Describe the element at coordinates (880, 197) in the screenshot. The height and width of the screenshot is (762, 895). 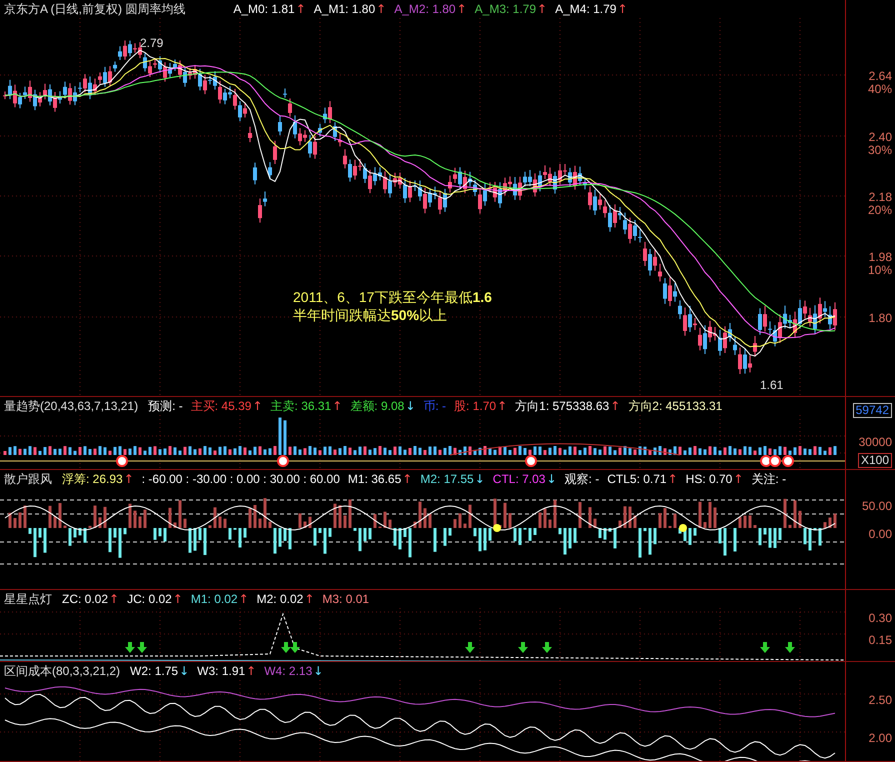
I see `axis-label: 2.18` at that location.